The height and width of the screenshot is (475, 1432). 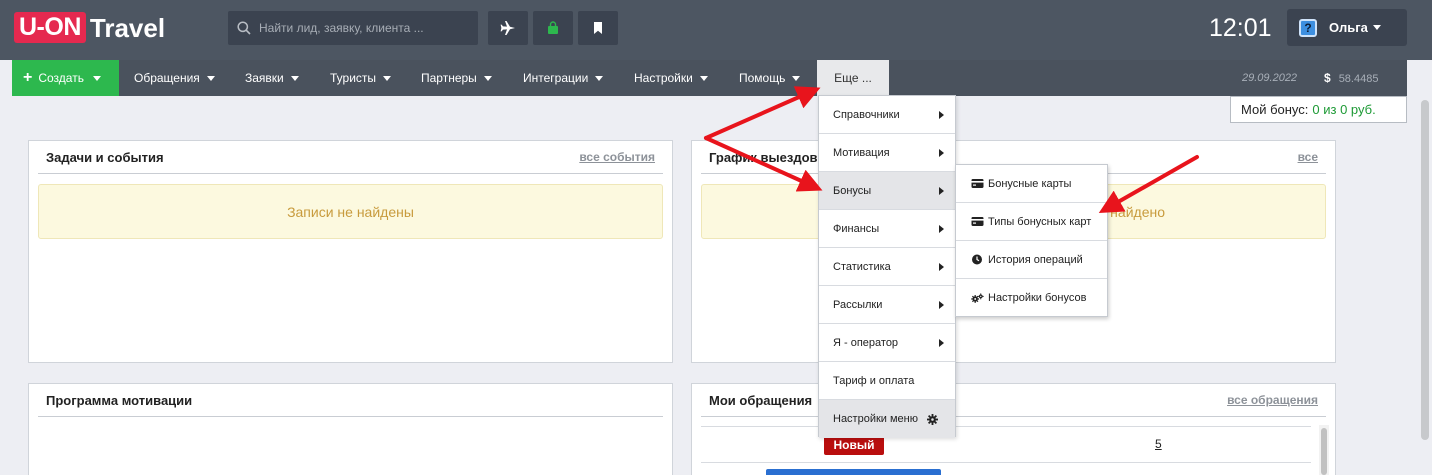 What do you see at coordinates (1035, 259) in the screenshot?
I see `menu-item-label: История операций` at bounding box center [1035, 259].